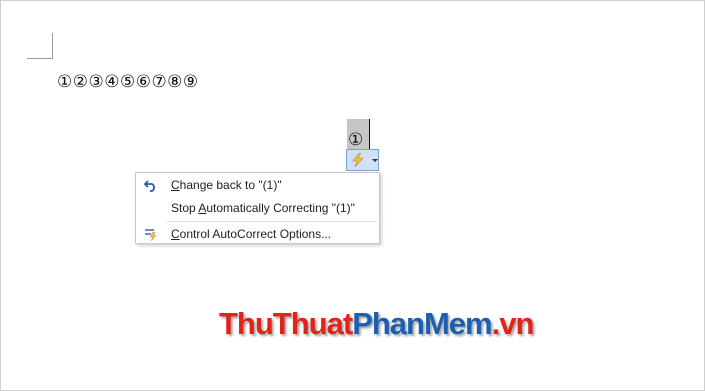 This screenshot has height=391, width=705. I want to click on chevron-down-icon, so click(375, 160).